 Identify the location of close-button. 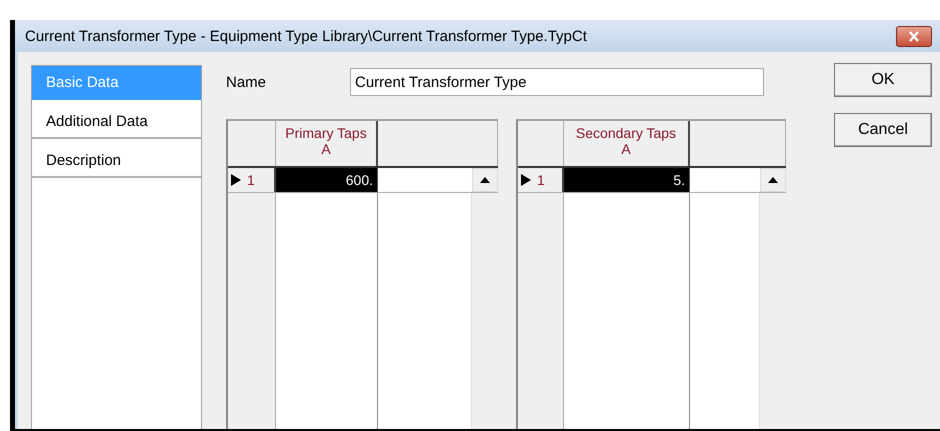
(914, 36).